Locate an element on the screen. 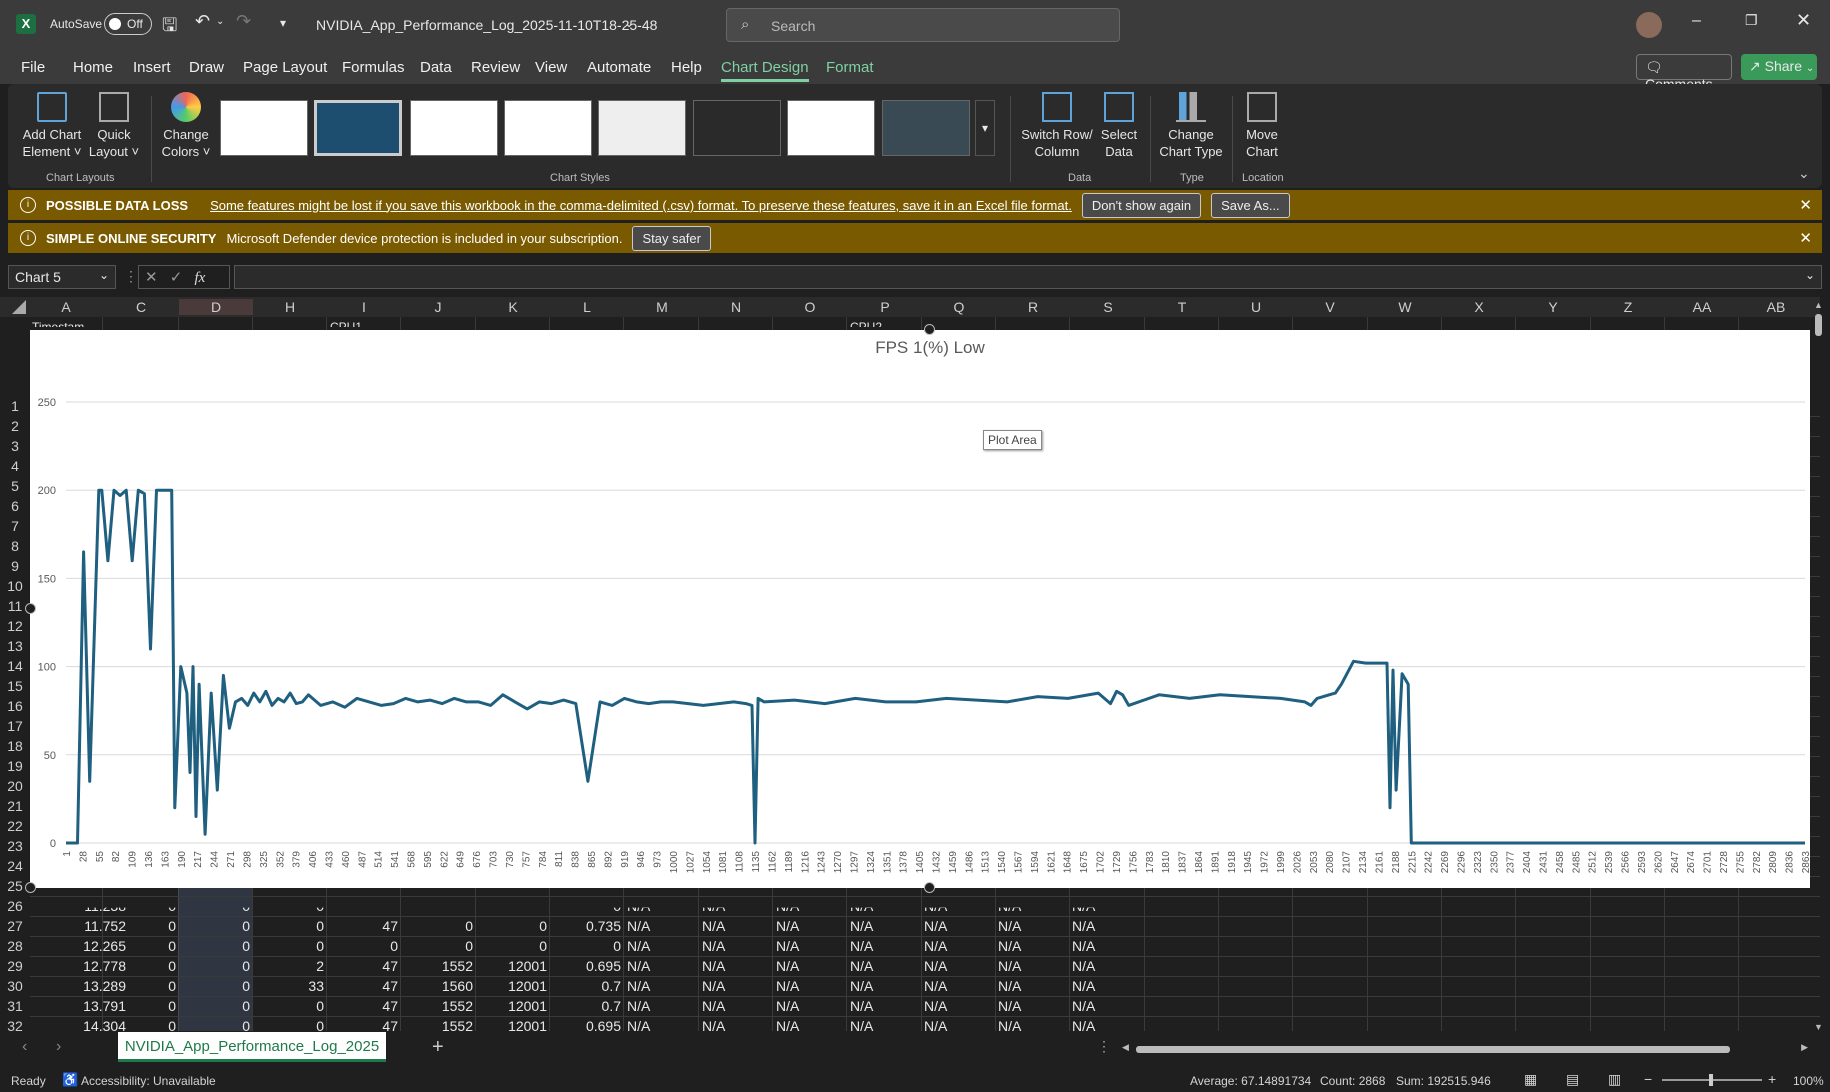  undo-icon: ↶ is located at coordinates (202, 21).